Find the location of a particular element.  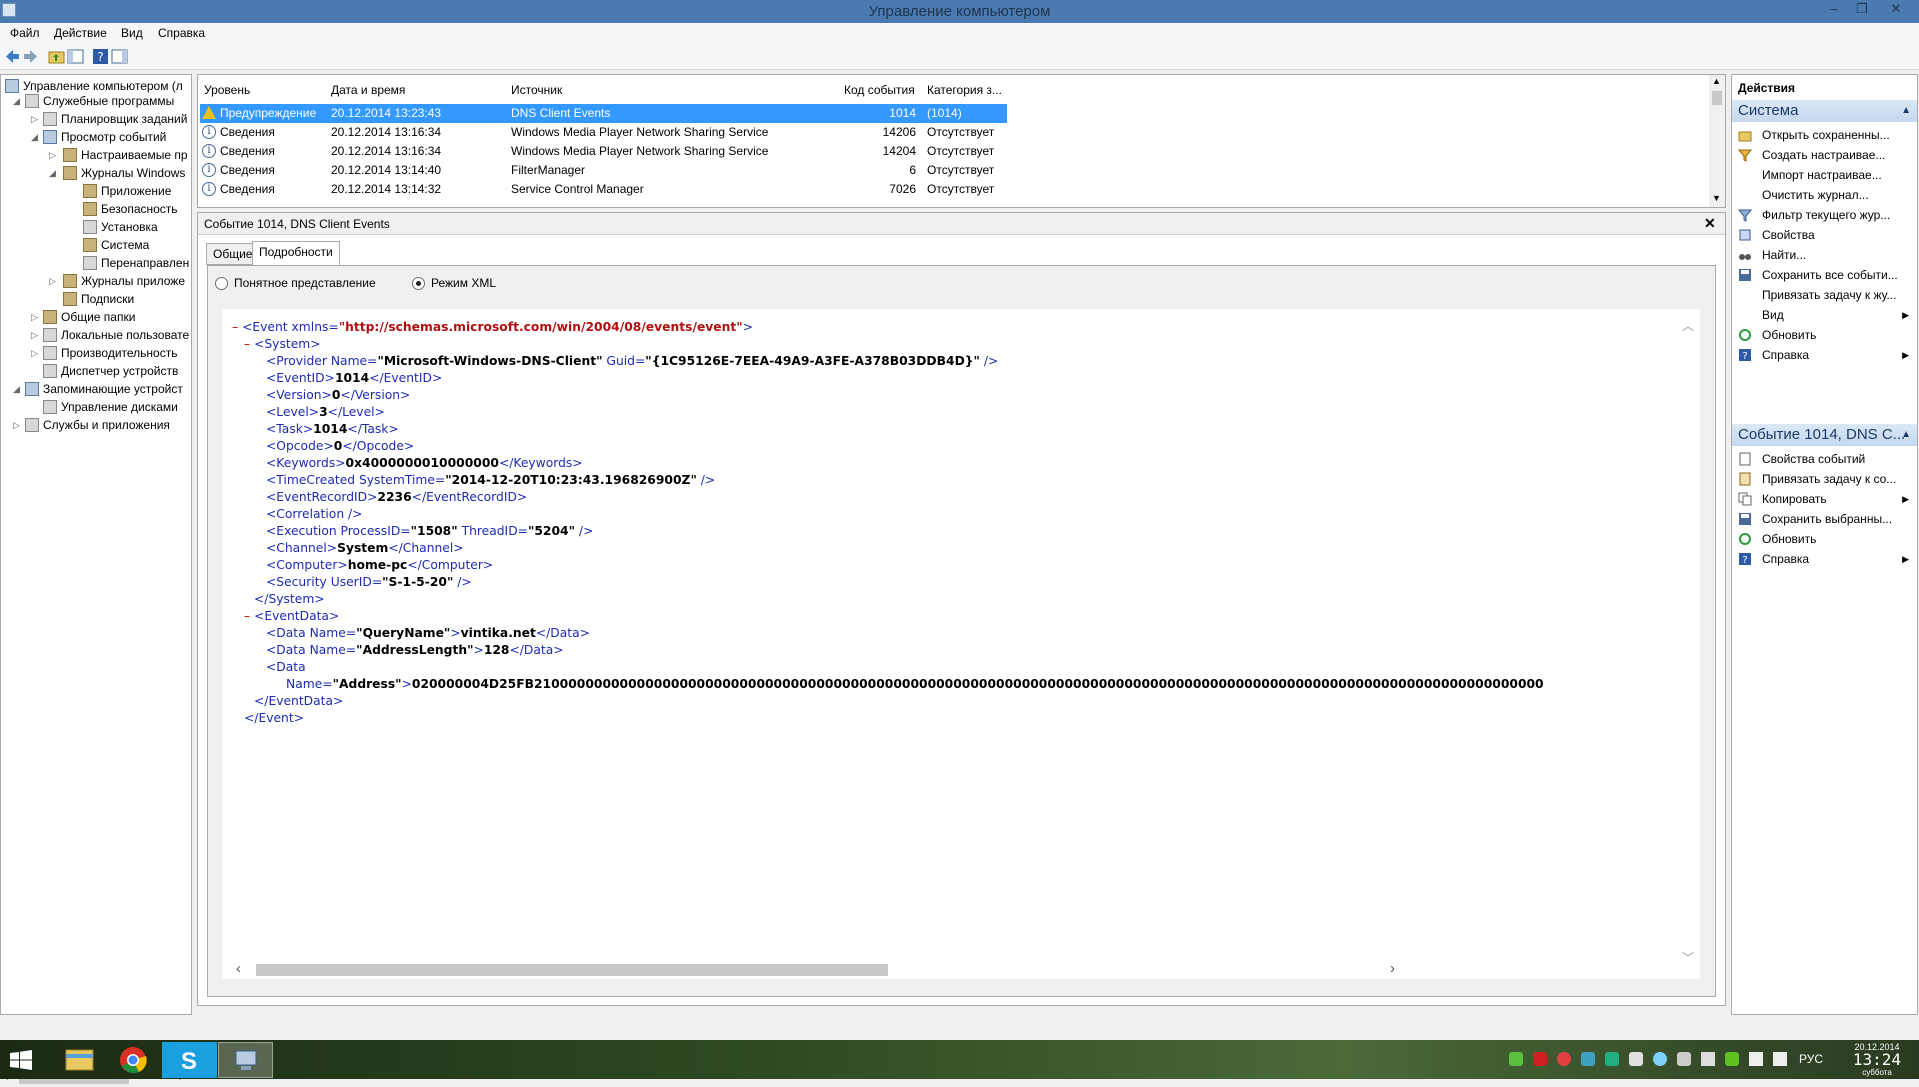

menu-file: Файл is located at coordinates (25, 33).